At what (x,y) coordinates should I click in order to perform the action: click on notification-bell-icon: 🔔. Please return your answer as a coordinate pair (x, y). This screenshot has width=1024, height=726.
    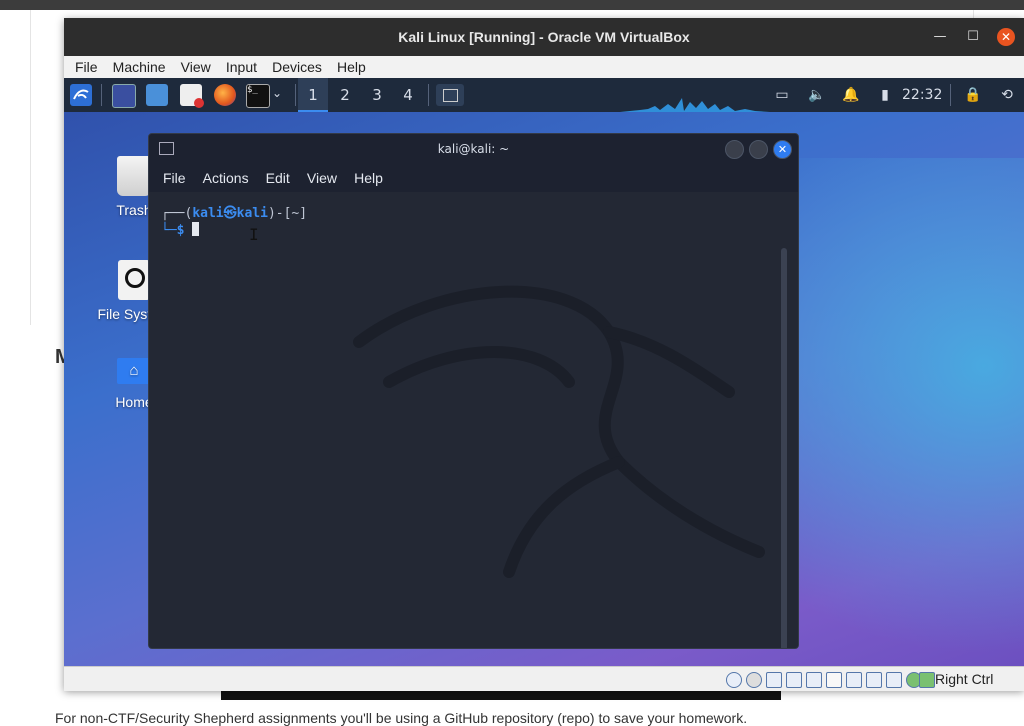
    Looking at the image, I should click on (851, 95).